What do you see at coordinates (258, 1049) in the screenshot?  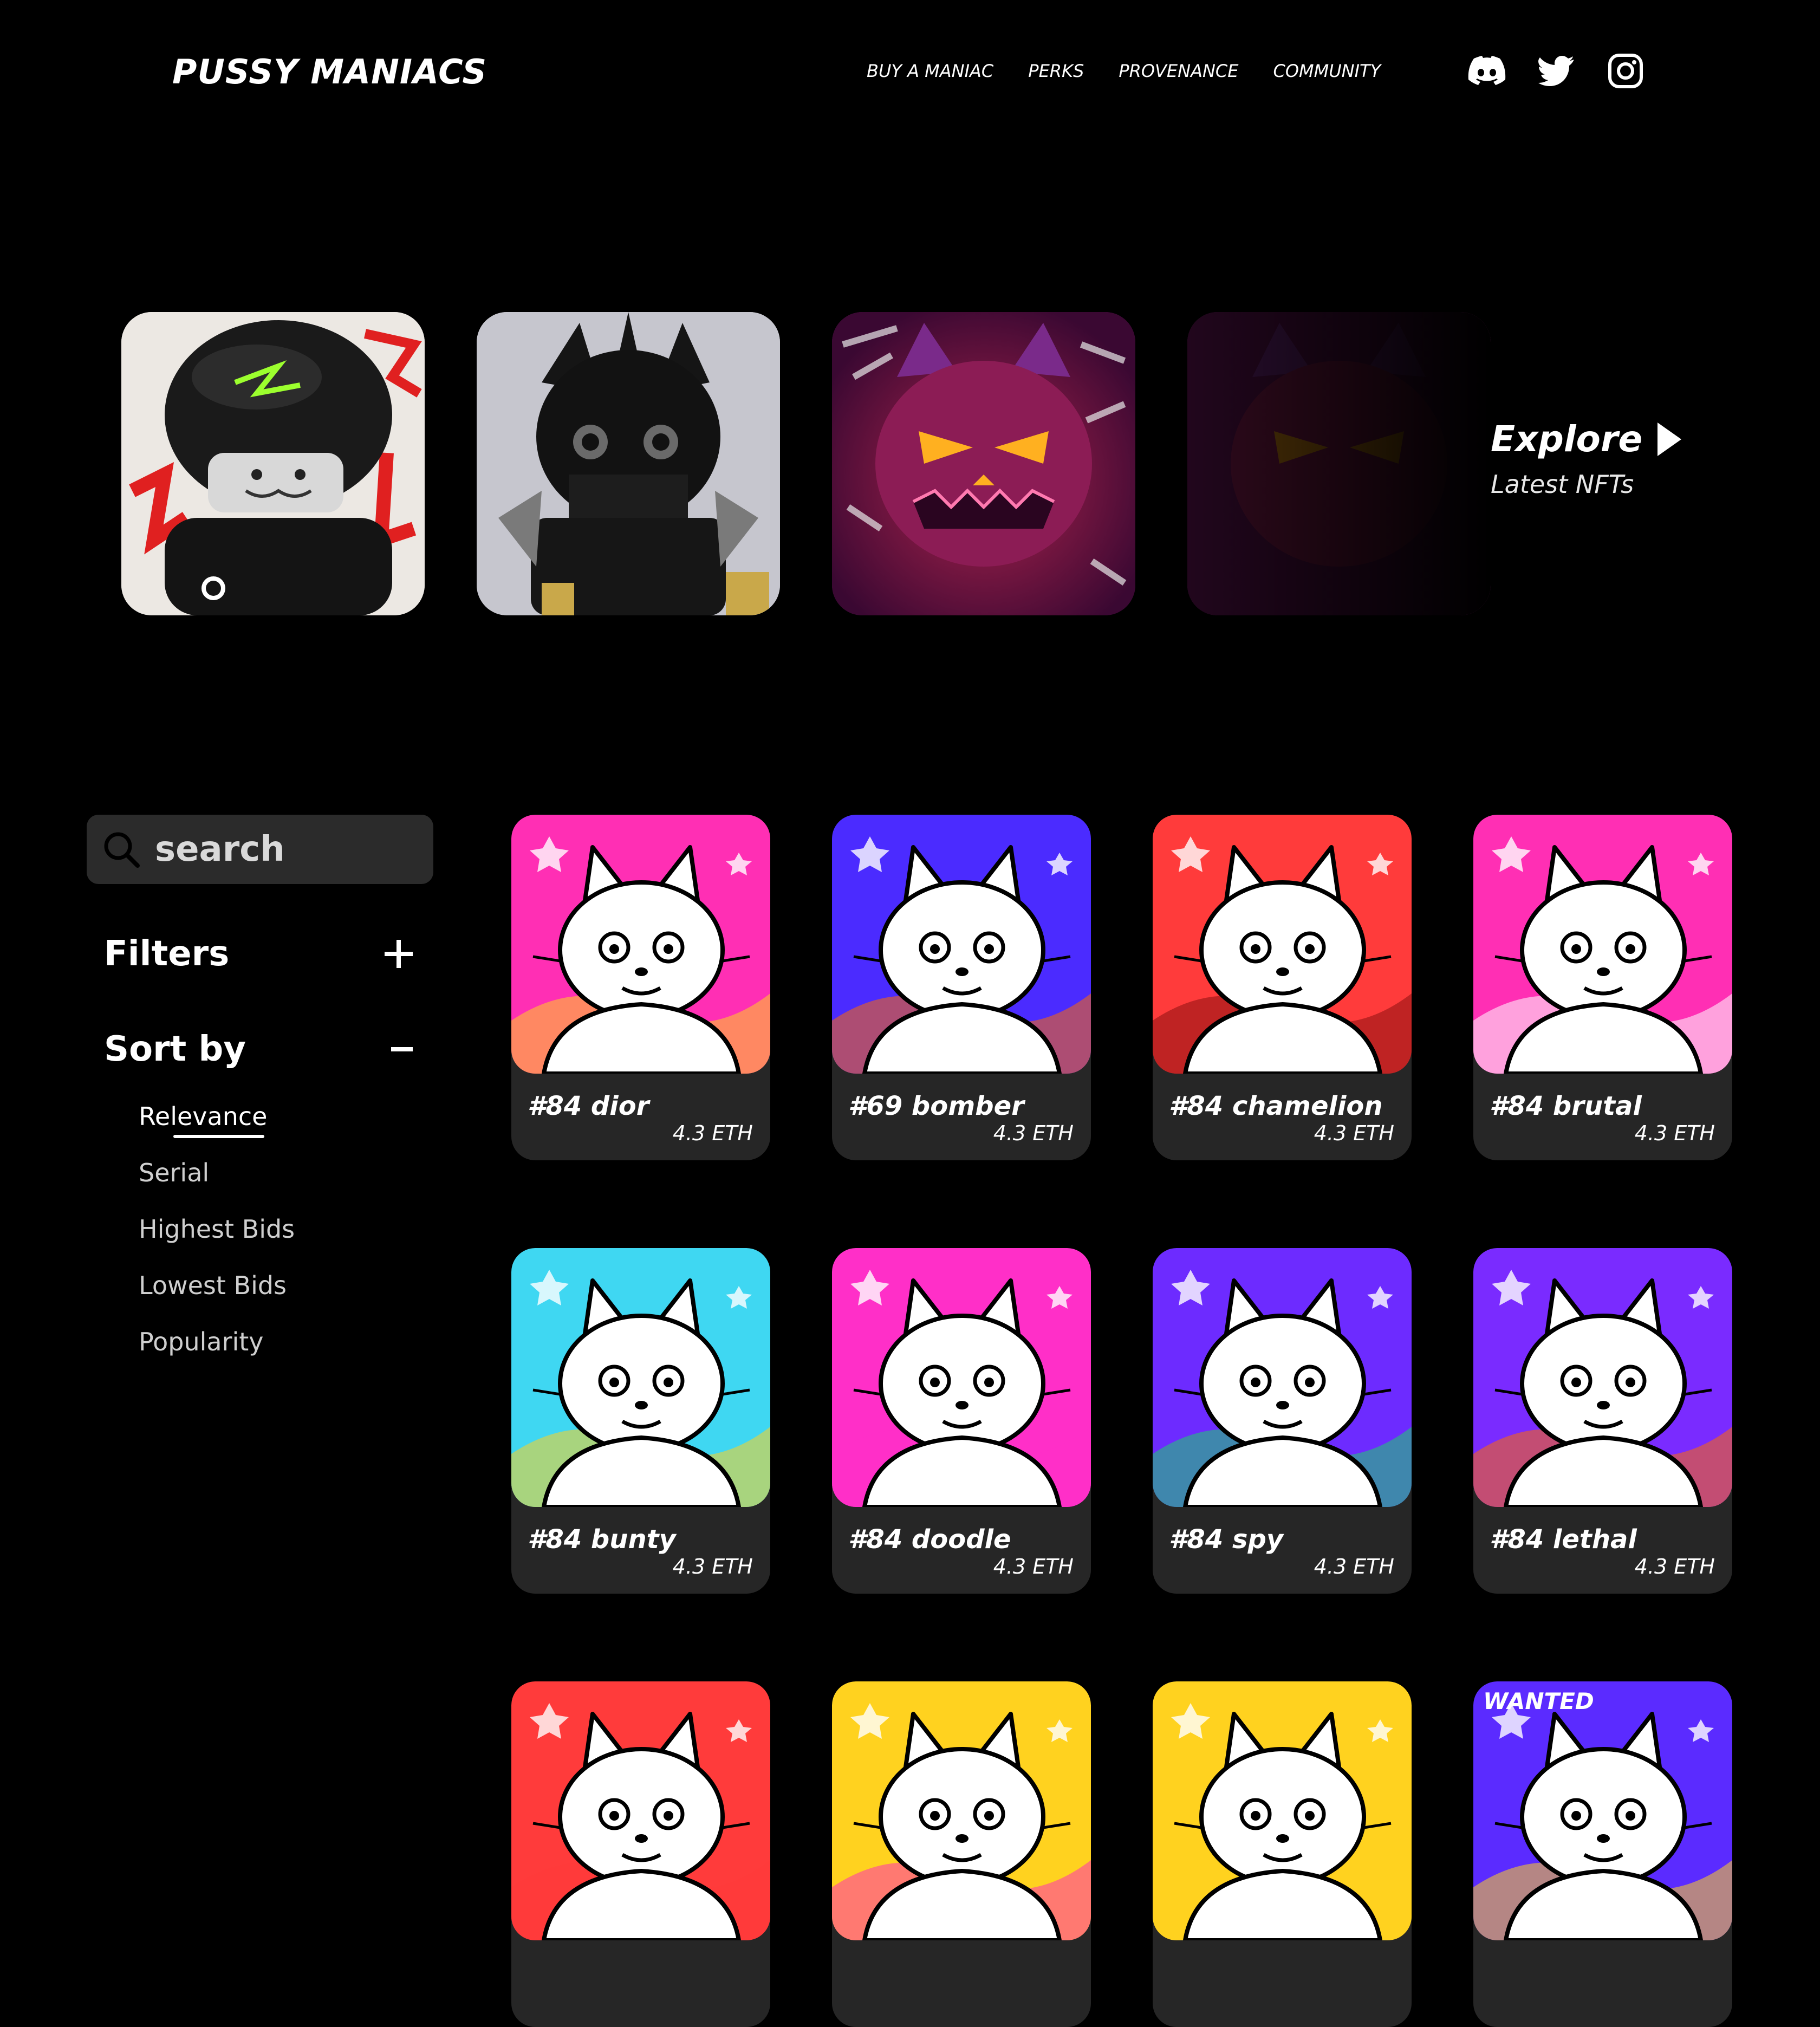 I see `sort-section: Sort by` at bounding box center [258, 1049].